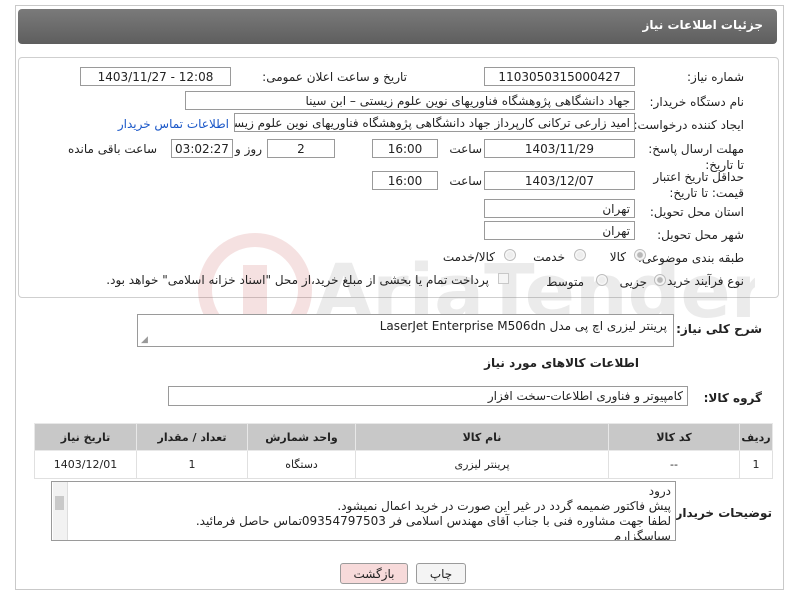  I want to click on header-bar: جزئیات اطلاعات نیاز, so click(397, 26).